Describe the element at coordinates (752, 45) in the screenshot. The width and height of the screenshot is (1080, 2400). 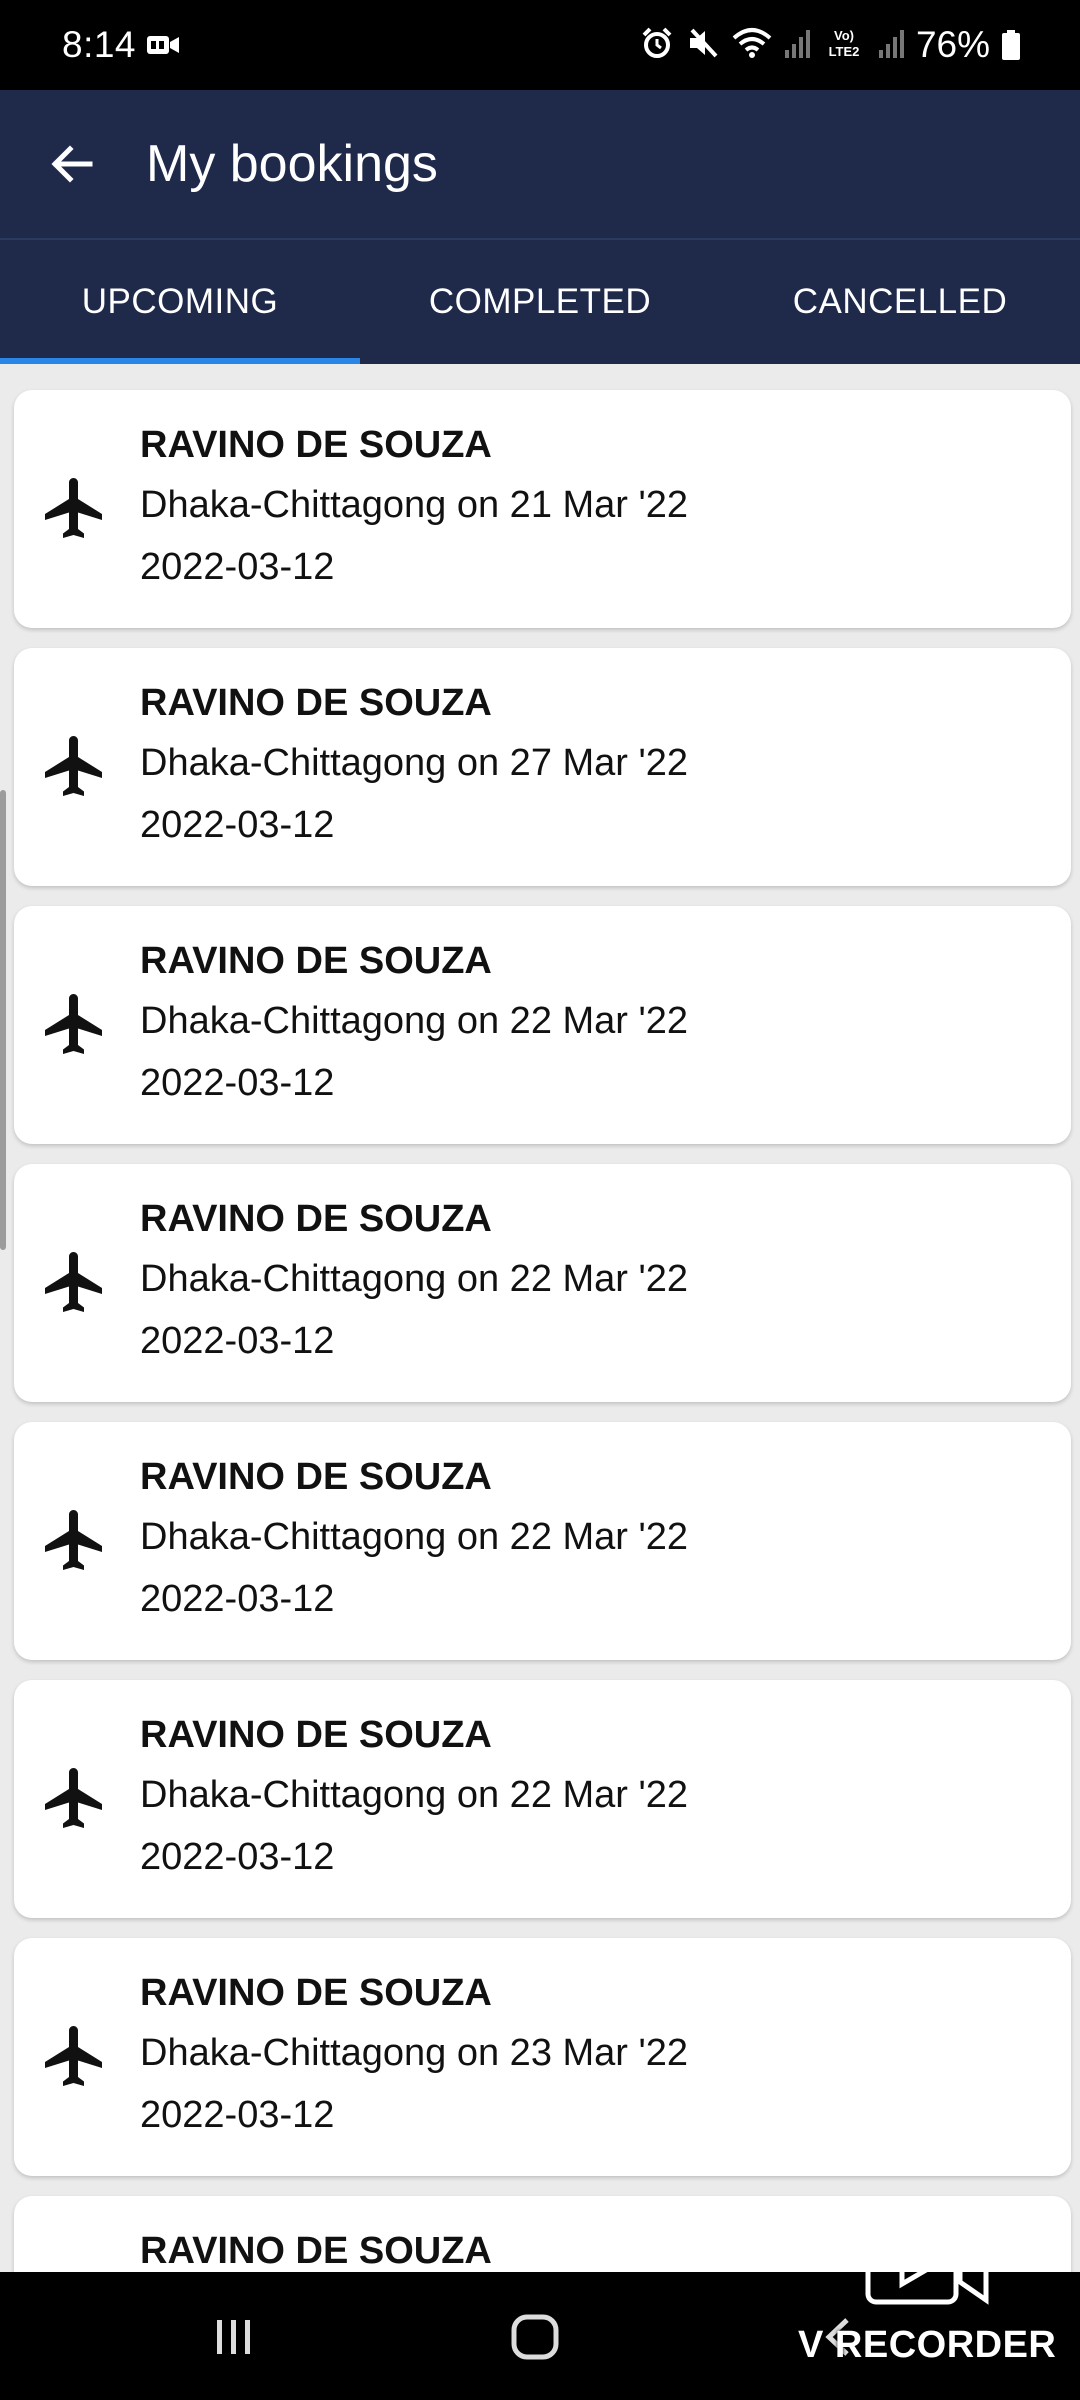
I see `wifi-icon` at that location.